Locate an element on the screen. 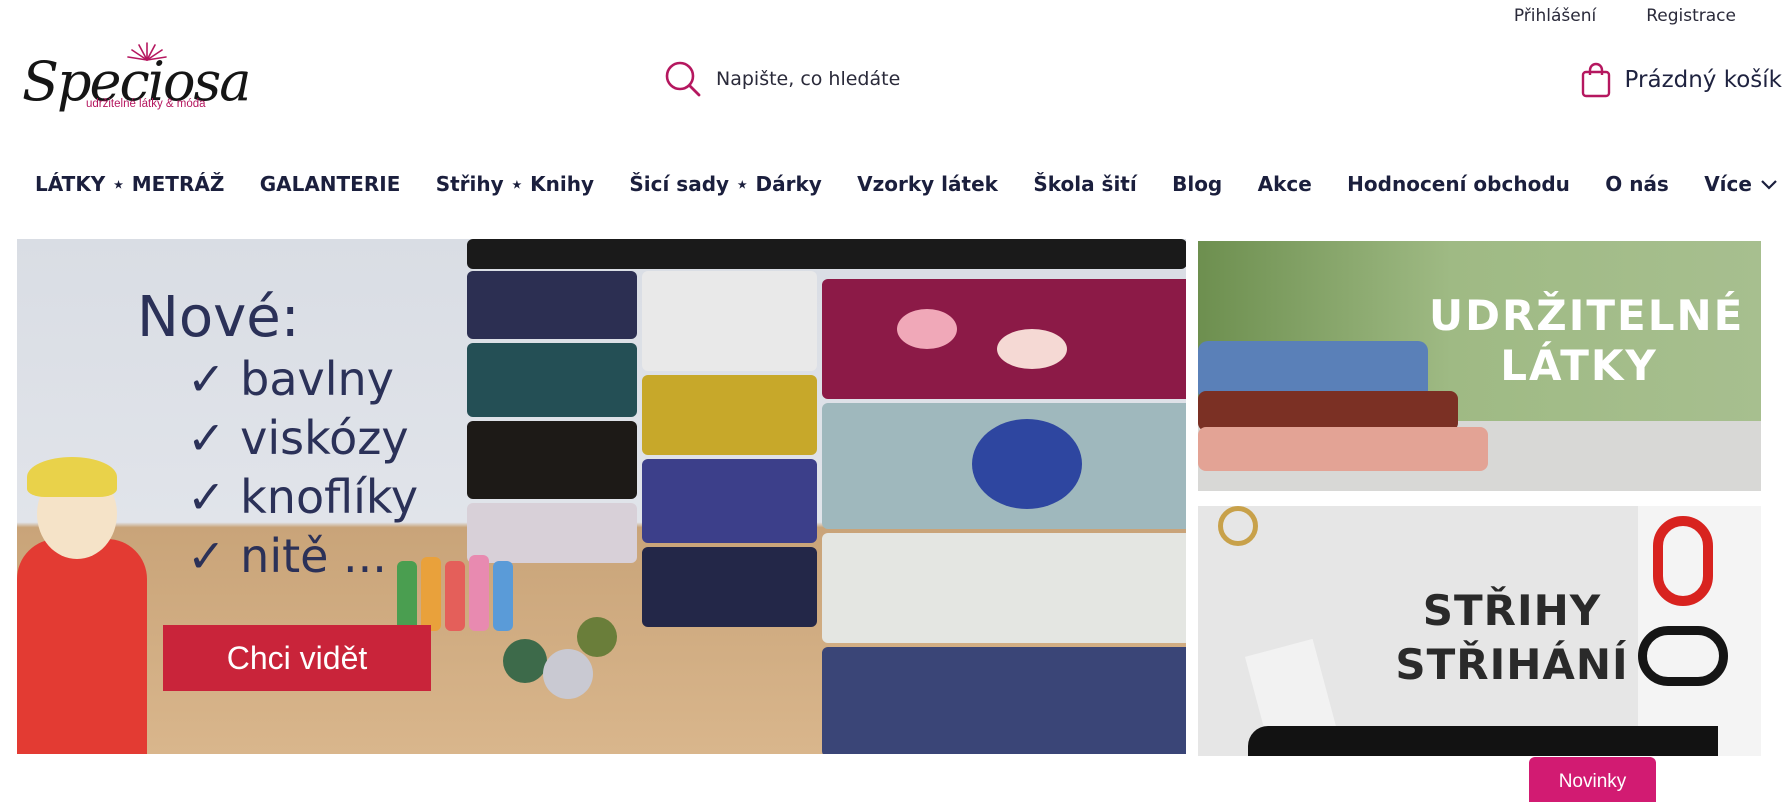 The height and width of the screenshot is (802, 1792). nav-item-vzorky: Vzorky látek is located at coordinates (927, 184).